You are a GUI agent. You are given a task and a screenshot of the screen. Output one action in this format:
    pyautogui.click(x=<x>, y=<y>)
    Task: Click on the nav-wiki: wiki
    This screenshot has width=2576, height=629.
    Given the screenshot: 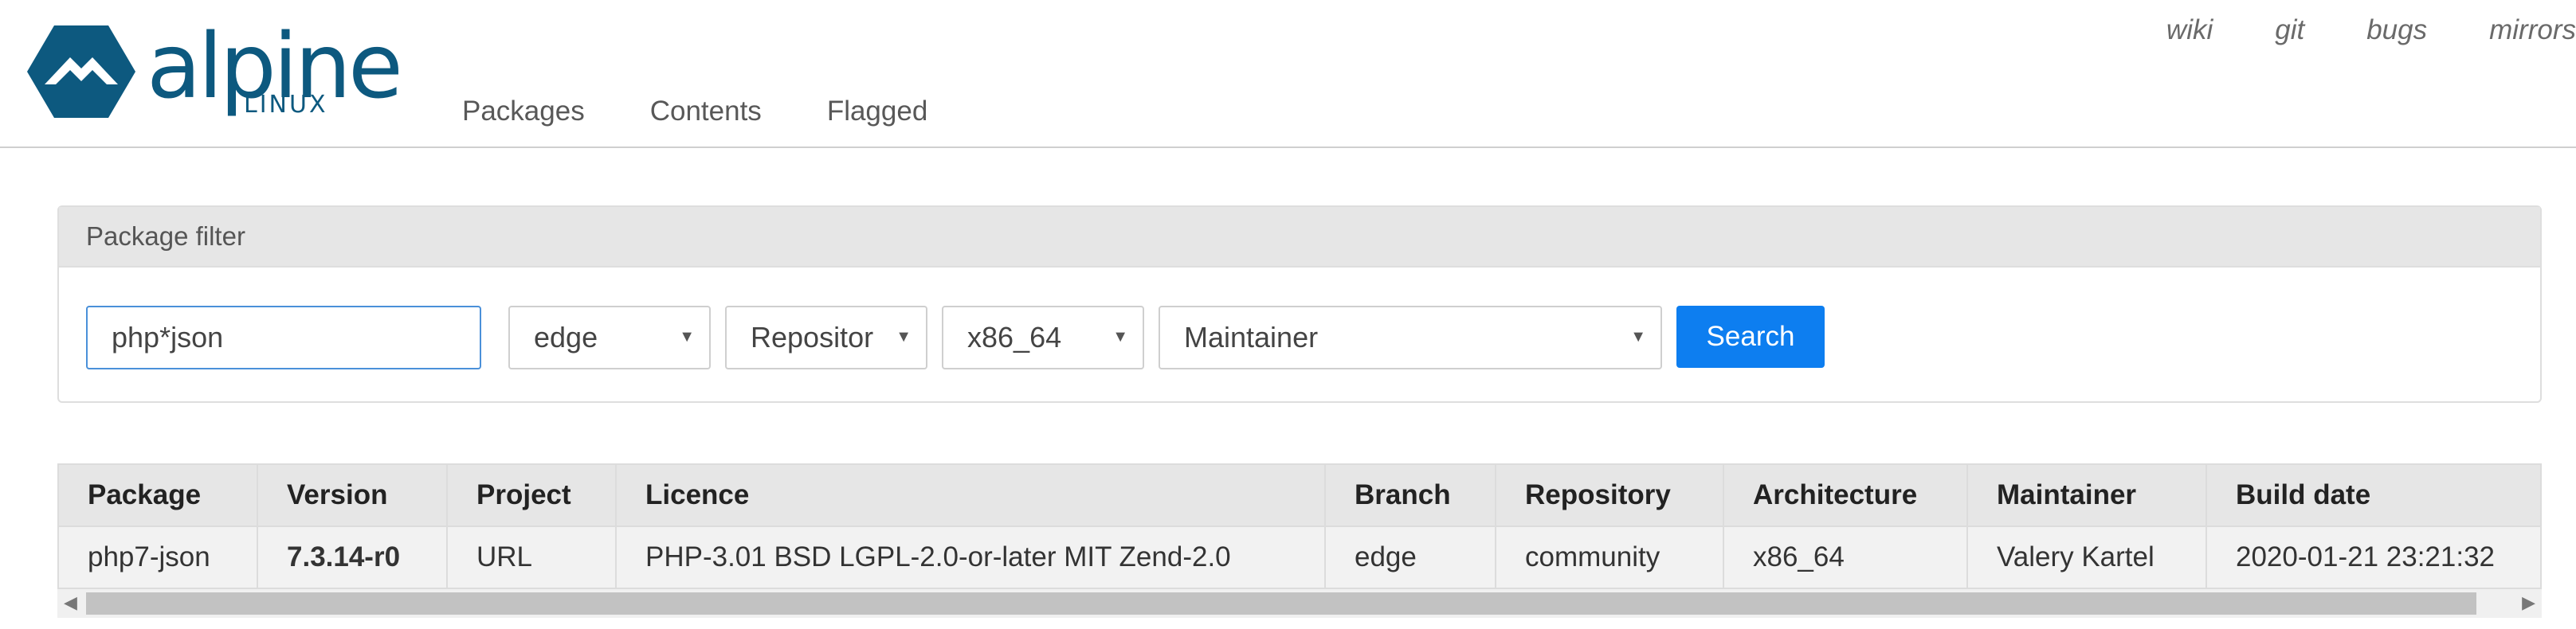 What is the action you would take?
    pyautogui.click(x=2189, y=30)
    